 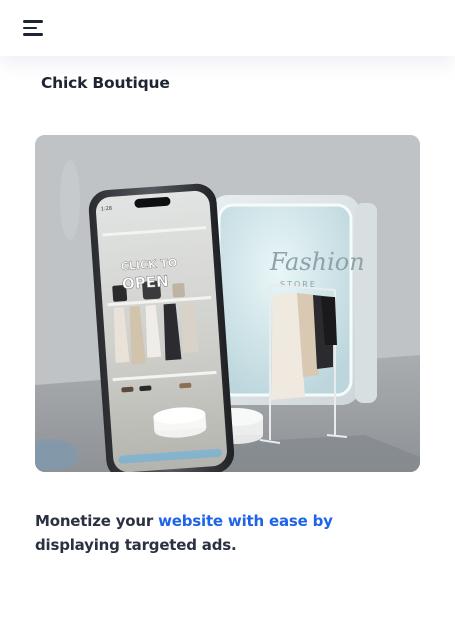 What do you see at coordinates (245, 521) in the screenshot?
I see `tagline-highlight: website with ease by` at bounding box center [245, 521].